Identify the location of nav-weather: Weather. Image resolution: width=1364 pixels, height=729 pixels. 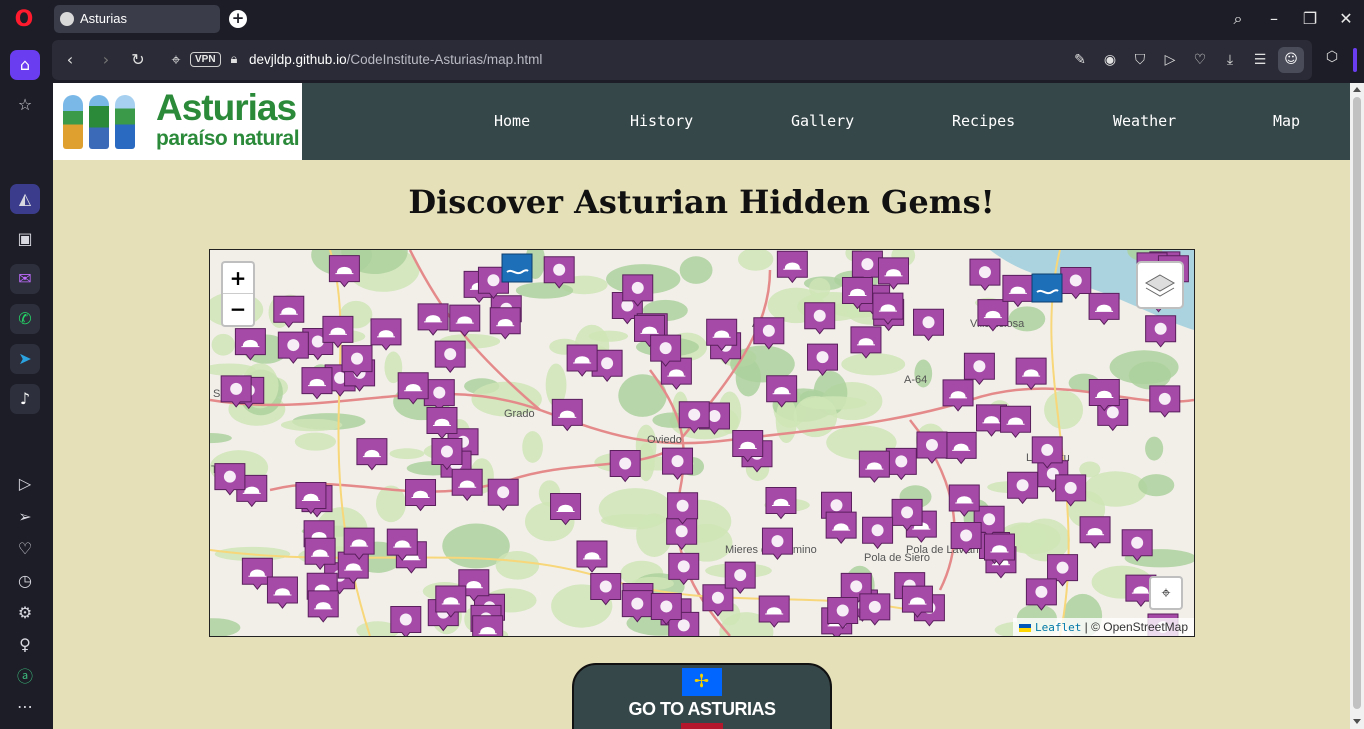
(1144, 121).